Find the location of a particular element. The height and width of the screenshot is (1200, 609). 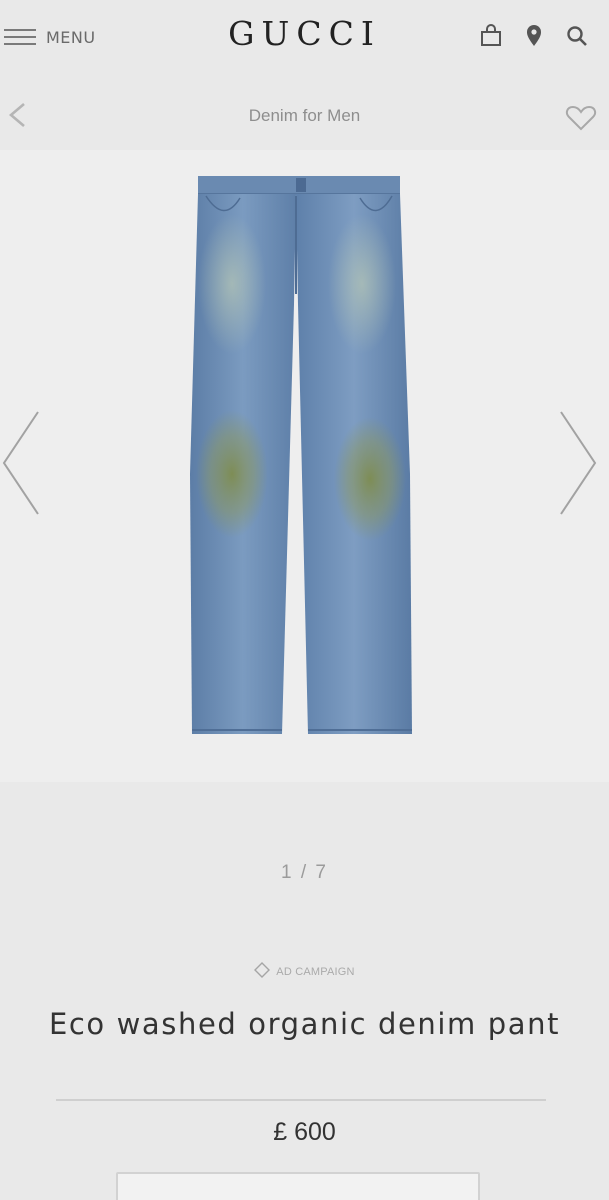

location-pin-icon is located at coordinates (534, 36).